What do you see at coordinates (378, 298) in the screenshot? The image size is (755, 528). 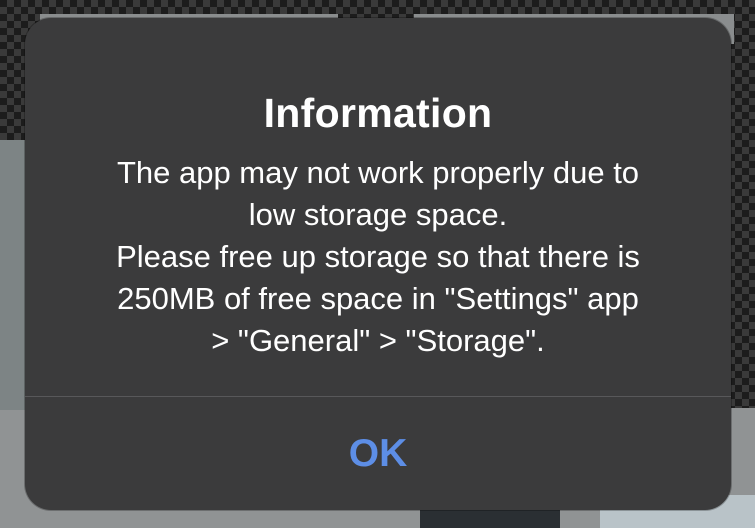 I see `alert-message-line: 250MB of free space in "Settings" app` at bounding box center [378, 298].